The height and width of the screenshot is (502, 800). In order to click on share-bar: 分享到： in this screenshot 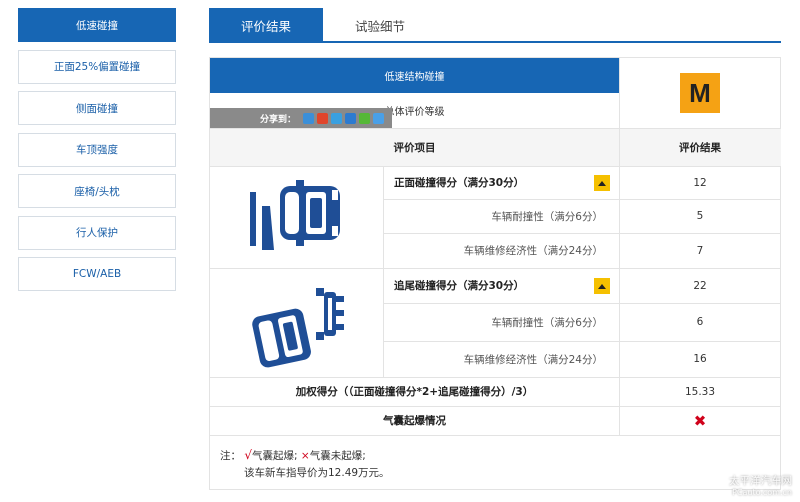, I will do `click(301, 118)`.